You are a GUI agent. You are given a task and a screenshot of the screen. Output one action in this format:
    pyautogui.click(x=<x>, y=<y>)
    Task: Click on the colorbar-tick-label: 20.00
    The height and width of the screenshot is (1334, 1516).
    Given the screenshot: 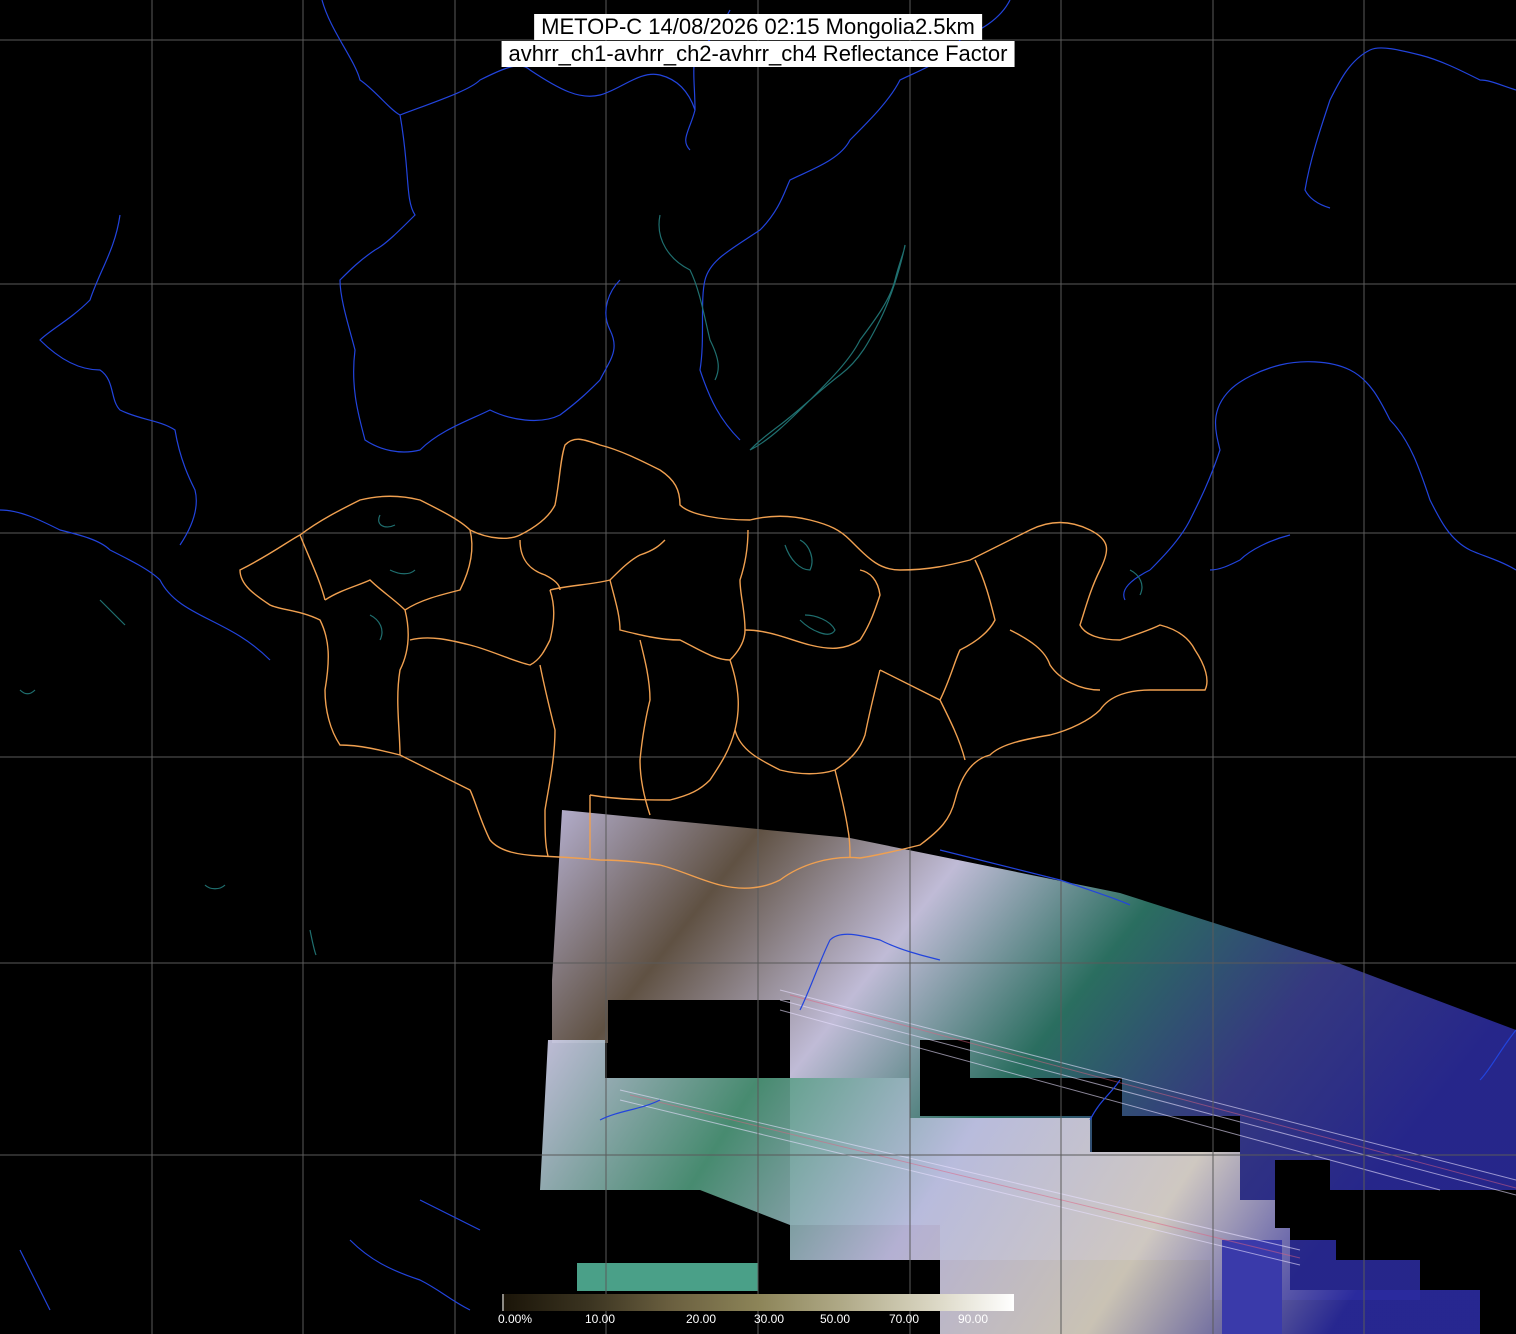 What is the action you would take?
    pyautogui.click(x=701, y=1319)
    